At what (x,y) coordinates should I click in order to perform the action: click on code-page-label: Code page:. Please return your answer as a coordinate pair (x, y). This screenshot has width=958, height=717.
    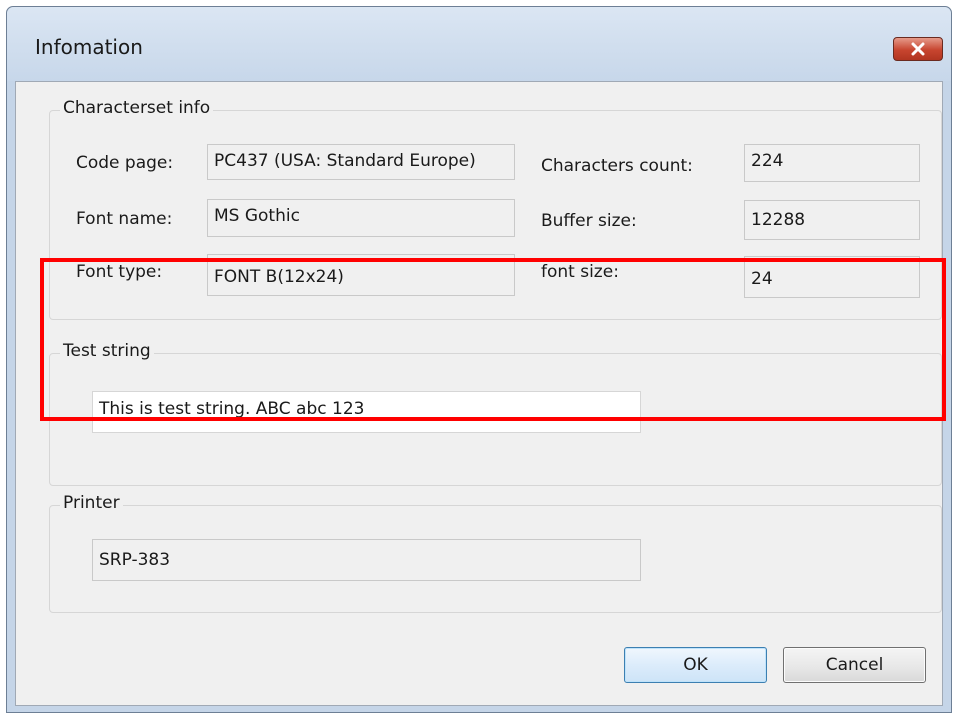
    Looking at the image, I should click on (125, 163).